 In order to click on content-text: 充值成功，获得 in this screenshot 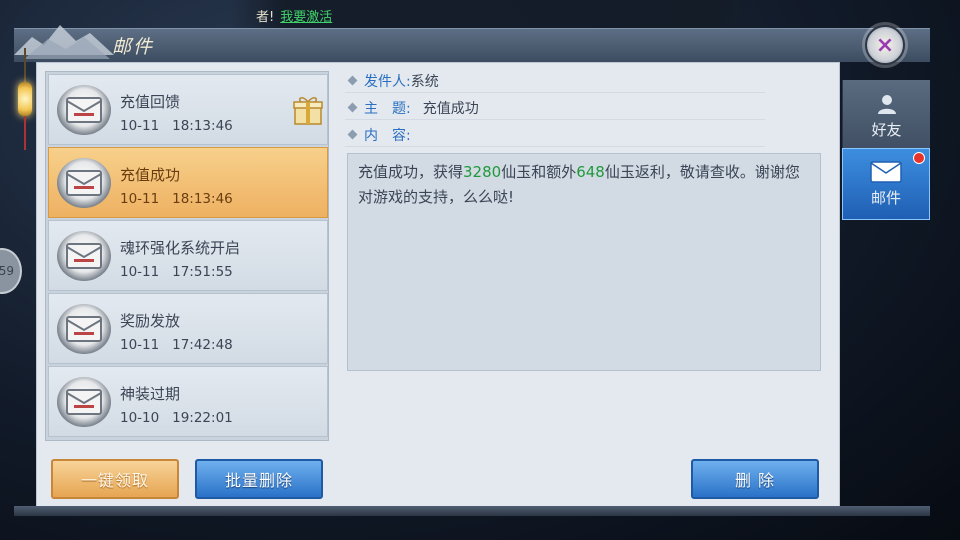, I will do `click(411, 172)`.